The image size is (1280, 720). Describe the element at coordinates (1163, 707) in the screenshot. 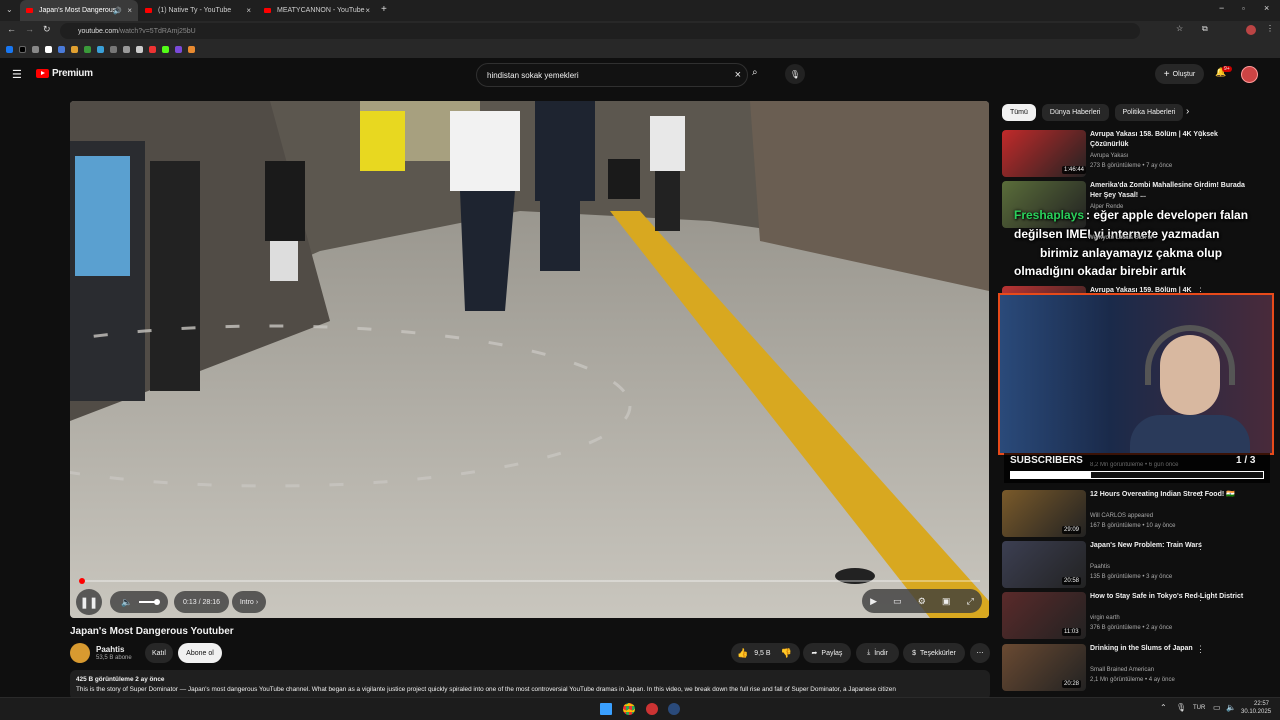

I see `tray-chevron-icon: ⌃` at that location.